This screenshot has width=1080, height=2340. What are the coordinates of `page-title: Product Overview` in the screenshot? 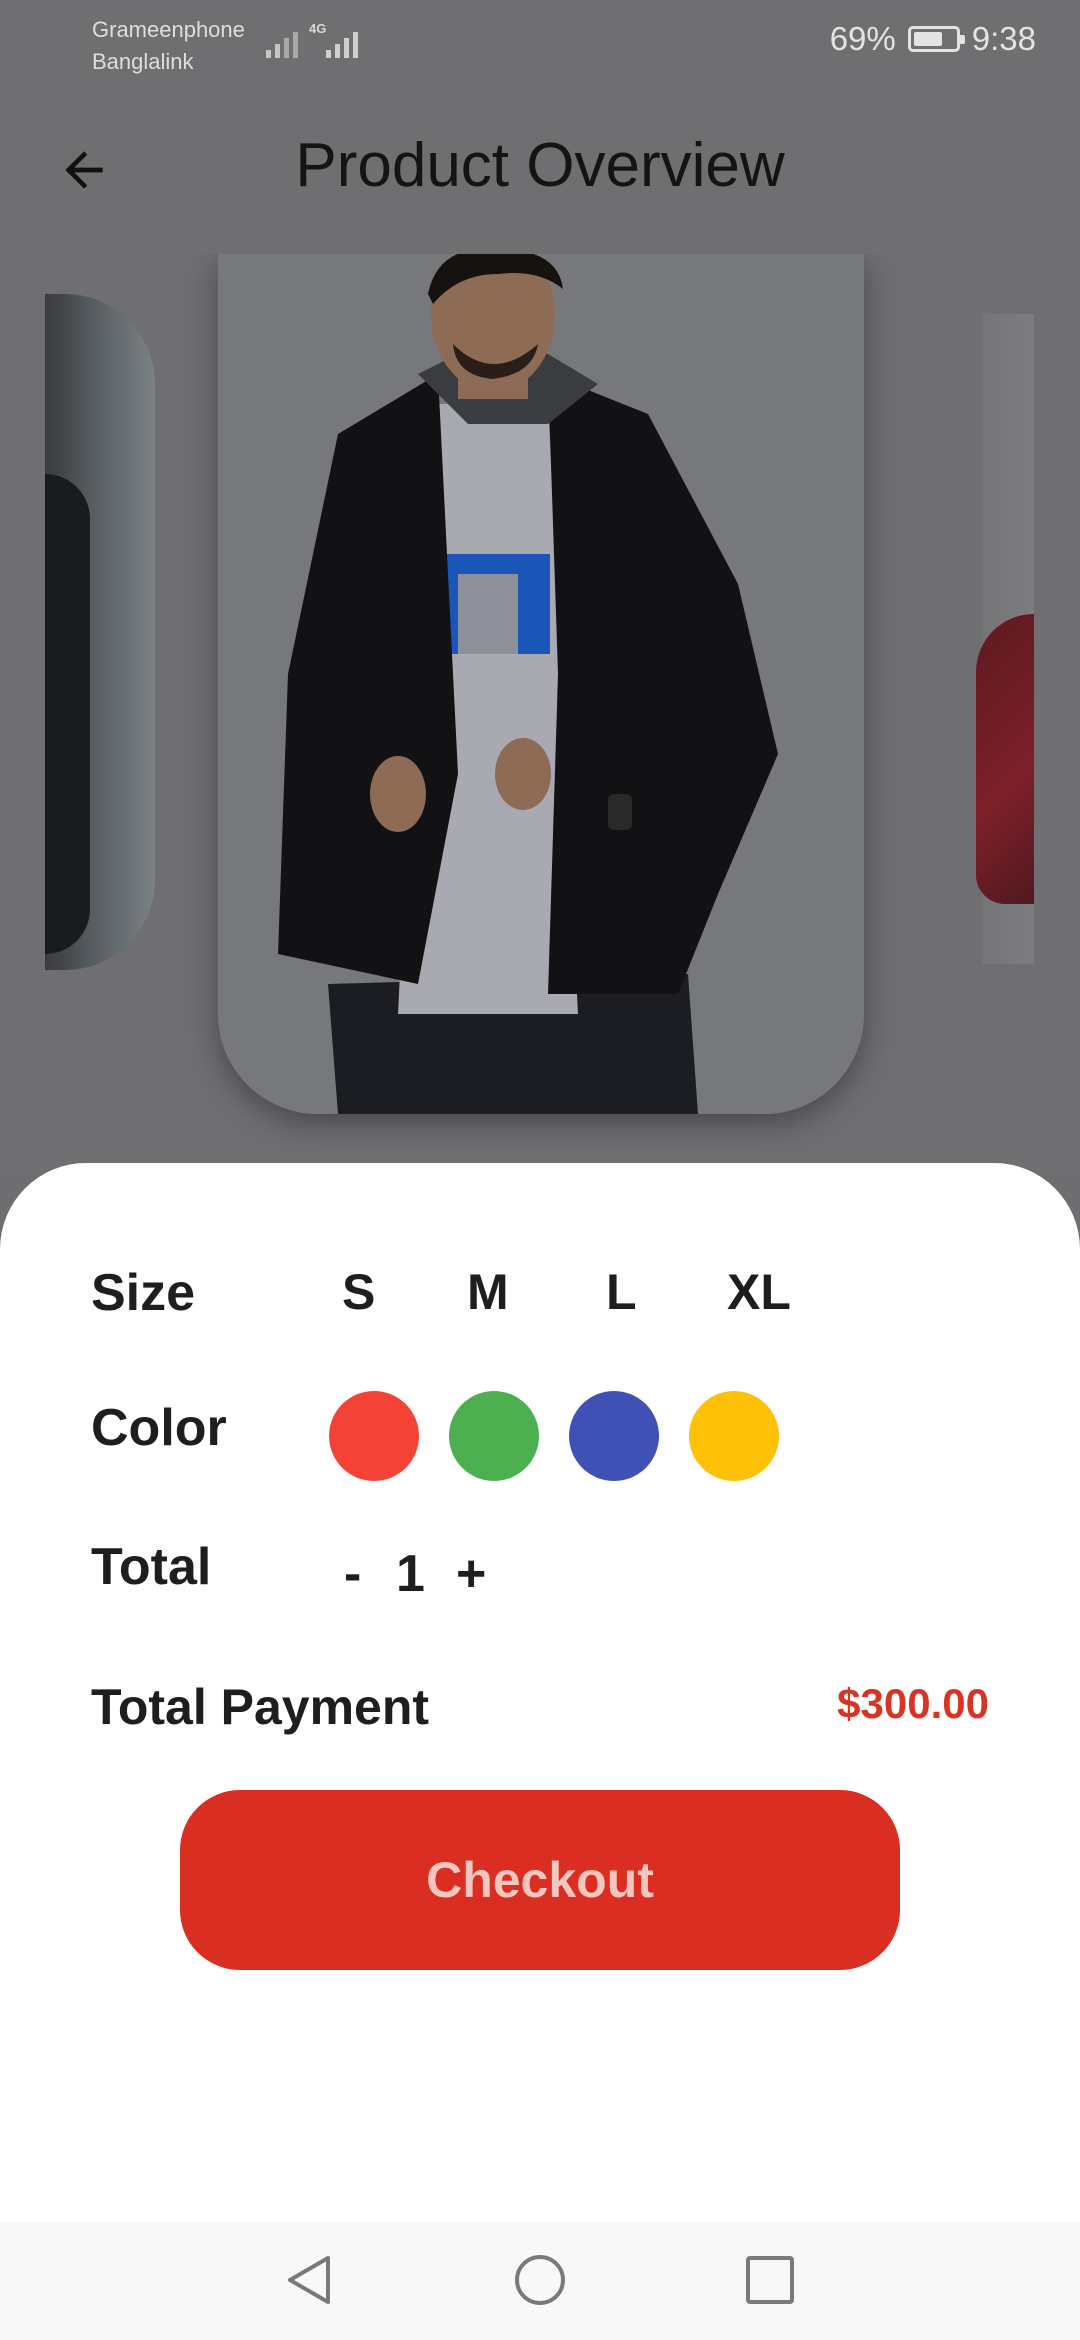 It's located at (540, 165).